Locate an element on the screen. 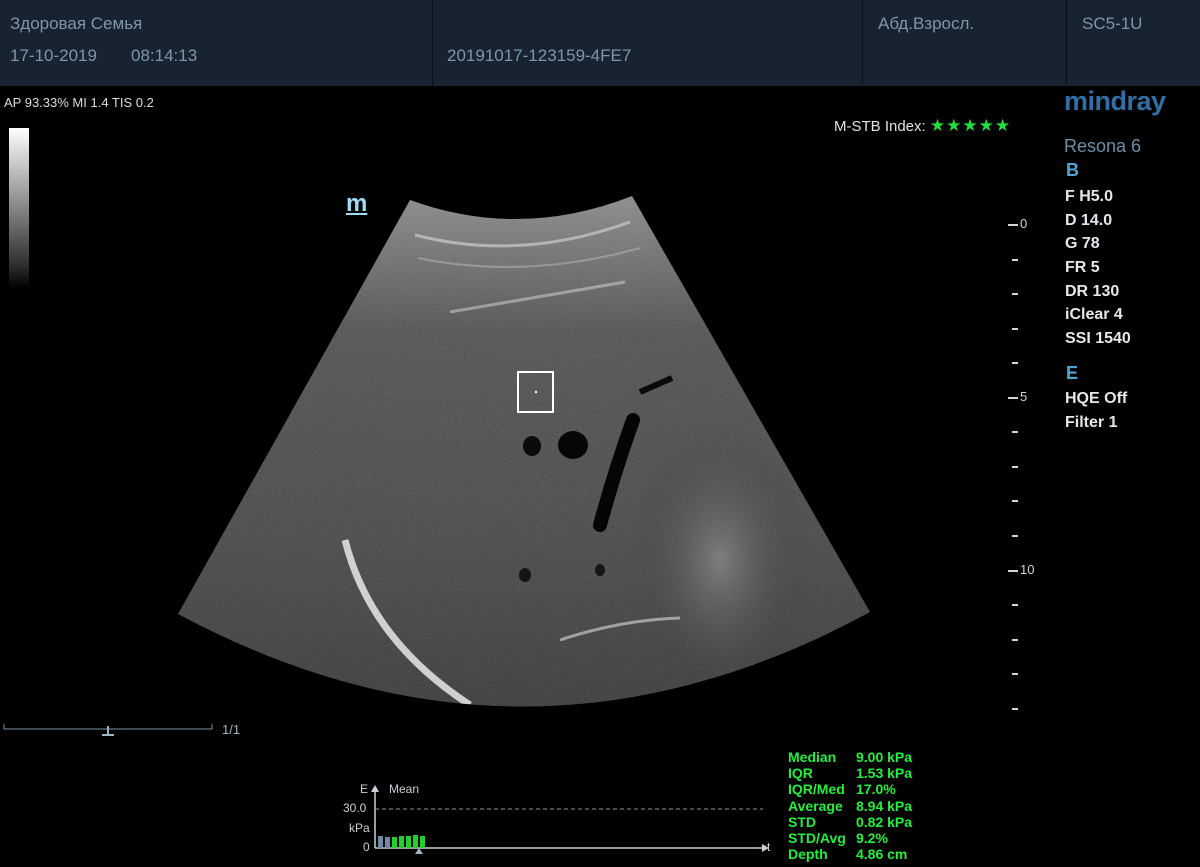 The width and height of the screenshot is (1200, 867). stat-label-median: Median is located at coordinates (812, 757).